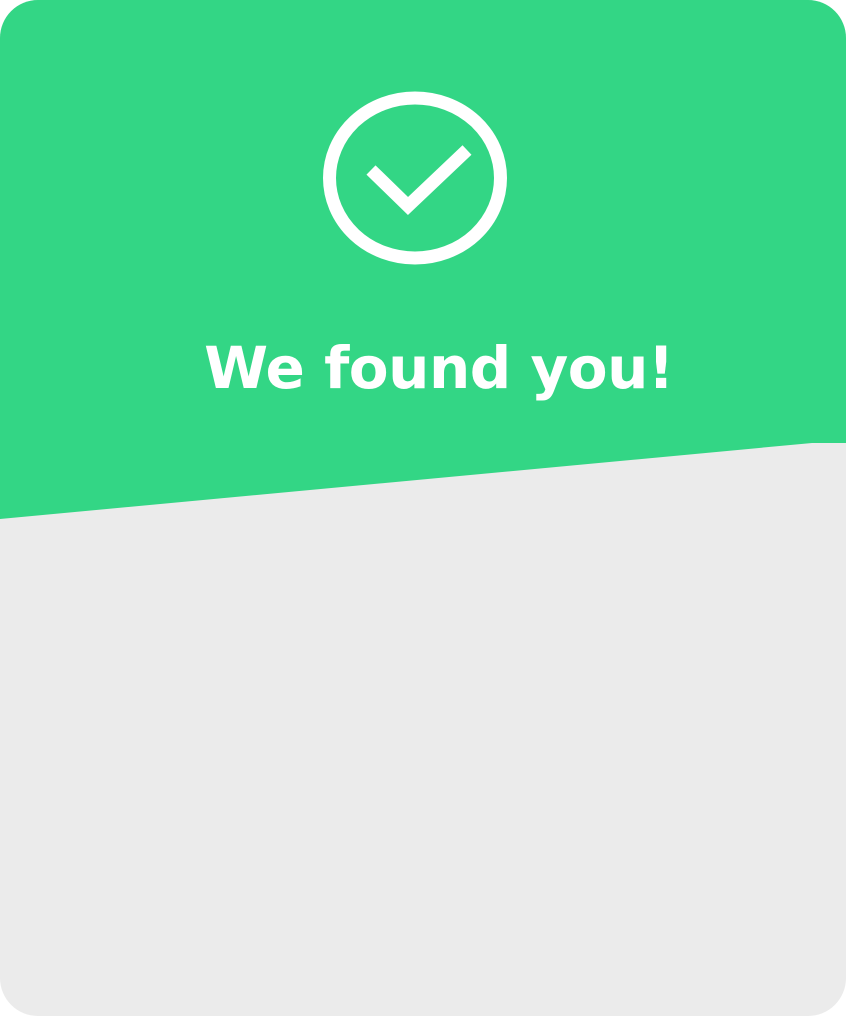  I want to click on check-circle-icon, so click(415, 178).